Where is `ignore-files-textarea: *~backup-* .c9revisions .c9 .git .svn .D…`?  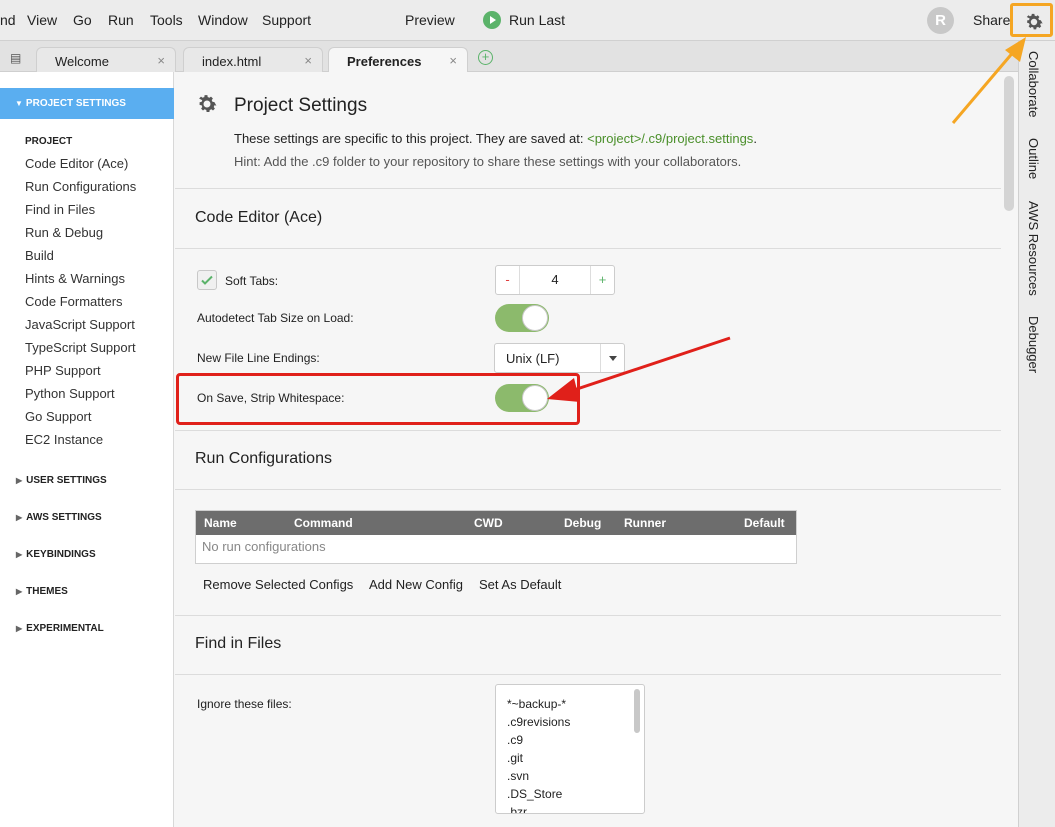 ignore-files-textarea: *~backup-* .c9revisions .c9 .git .svn .D… is located at coordinates (570, 749).